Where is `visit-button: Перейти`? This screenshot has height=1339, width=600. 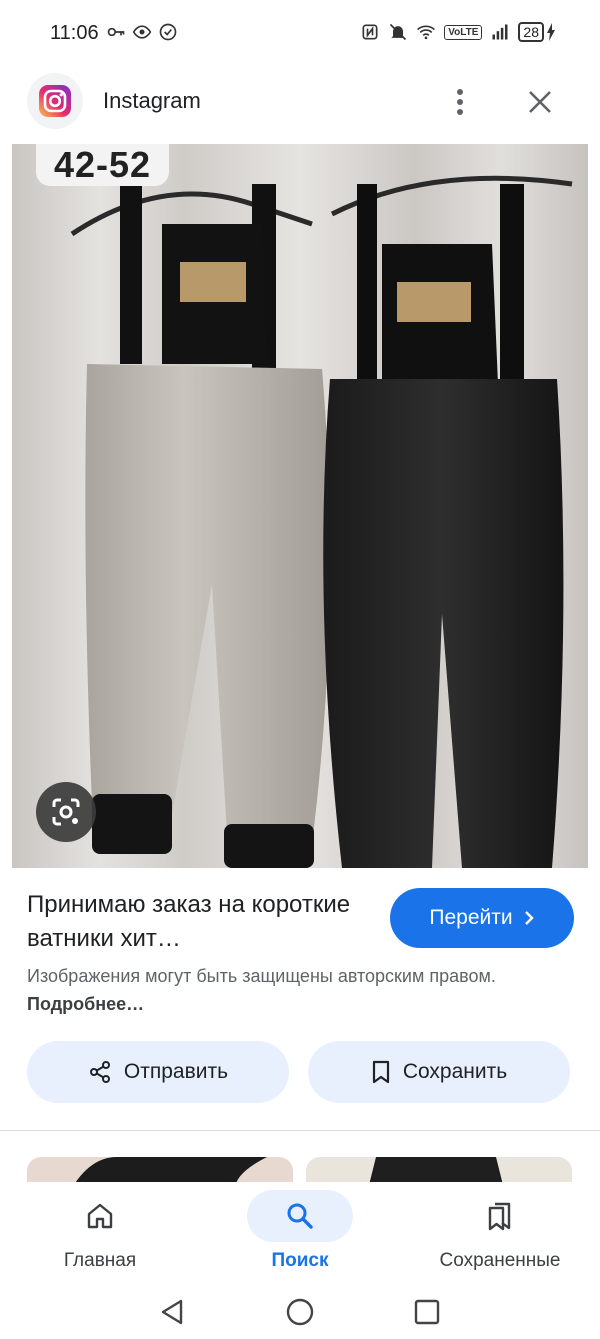 visit-button: Перейти is located at coordinates (482, 918).